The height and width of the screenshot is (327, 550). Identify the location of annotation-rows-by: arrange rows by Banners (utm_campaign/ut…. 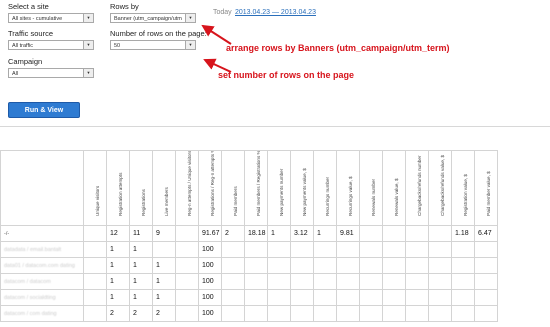
(338, 48).